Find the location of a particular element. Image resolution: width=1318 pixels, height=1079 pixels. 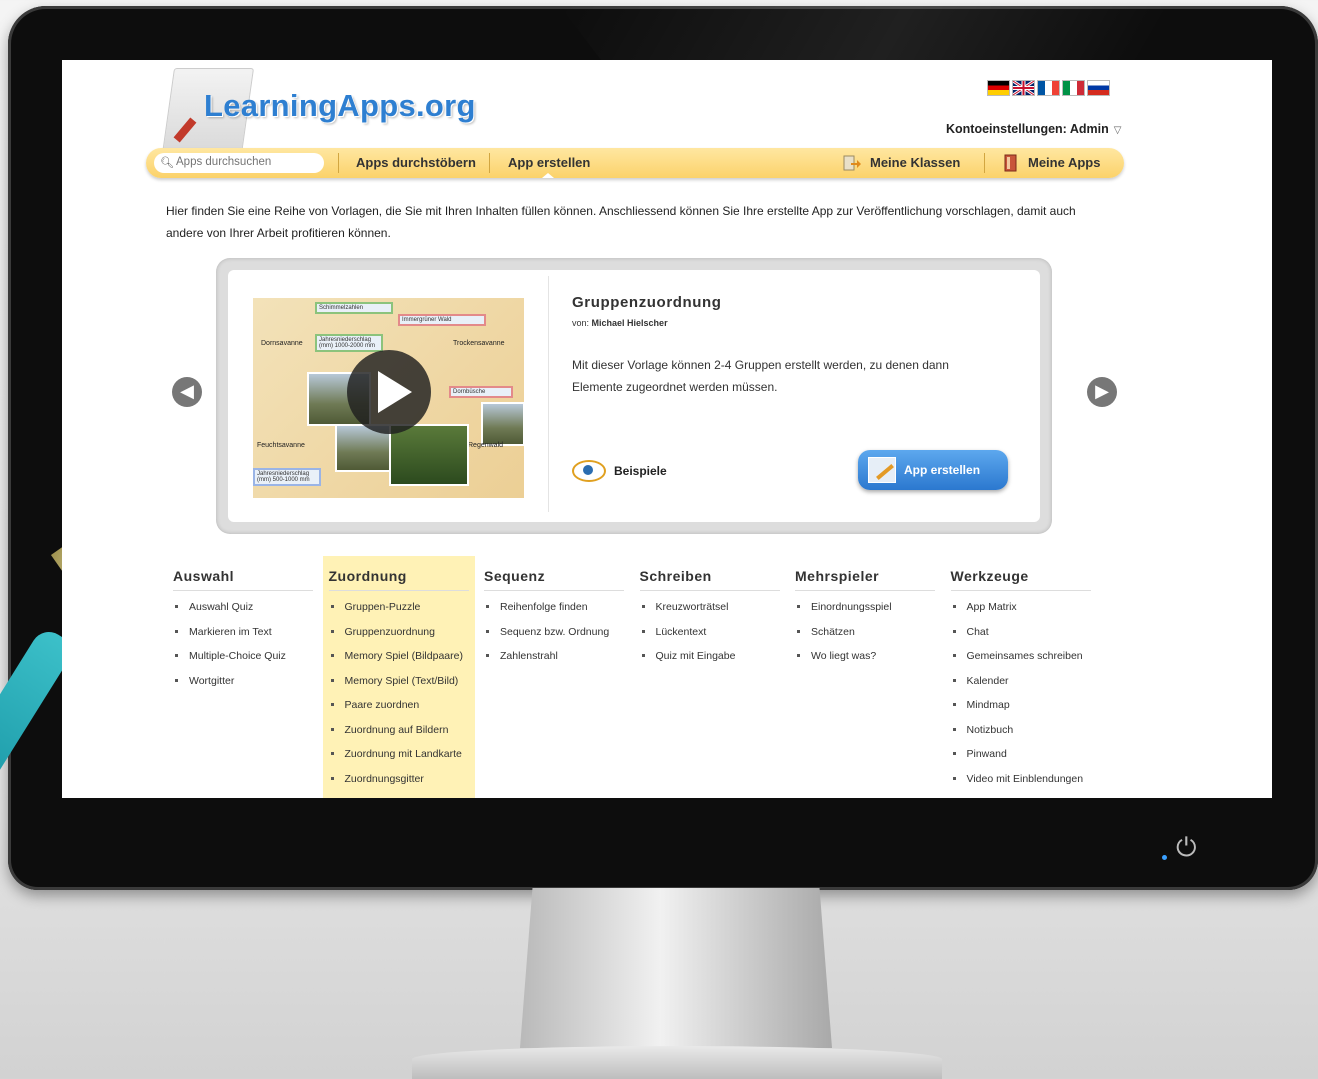

template-link: Zuordnung auf Bildern is located at coordinates (396, 735).